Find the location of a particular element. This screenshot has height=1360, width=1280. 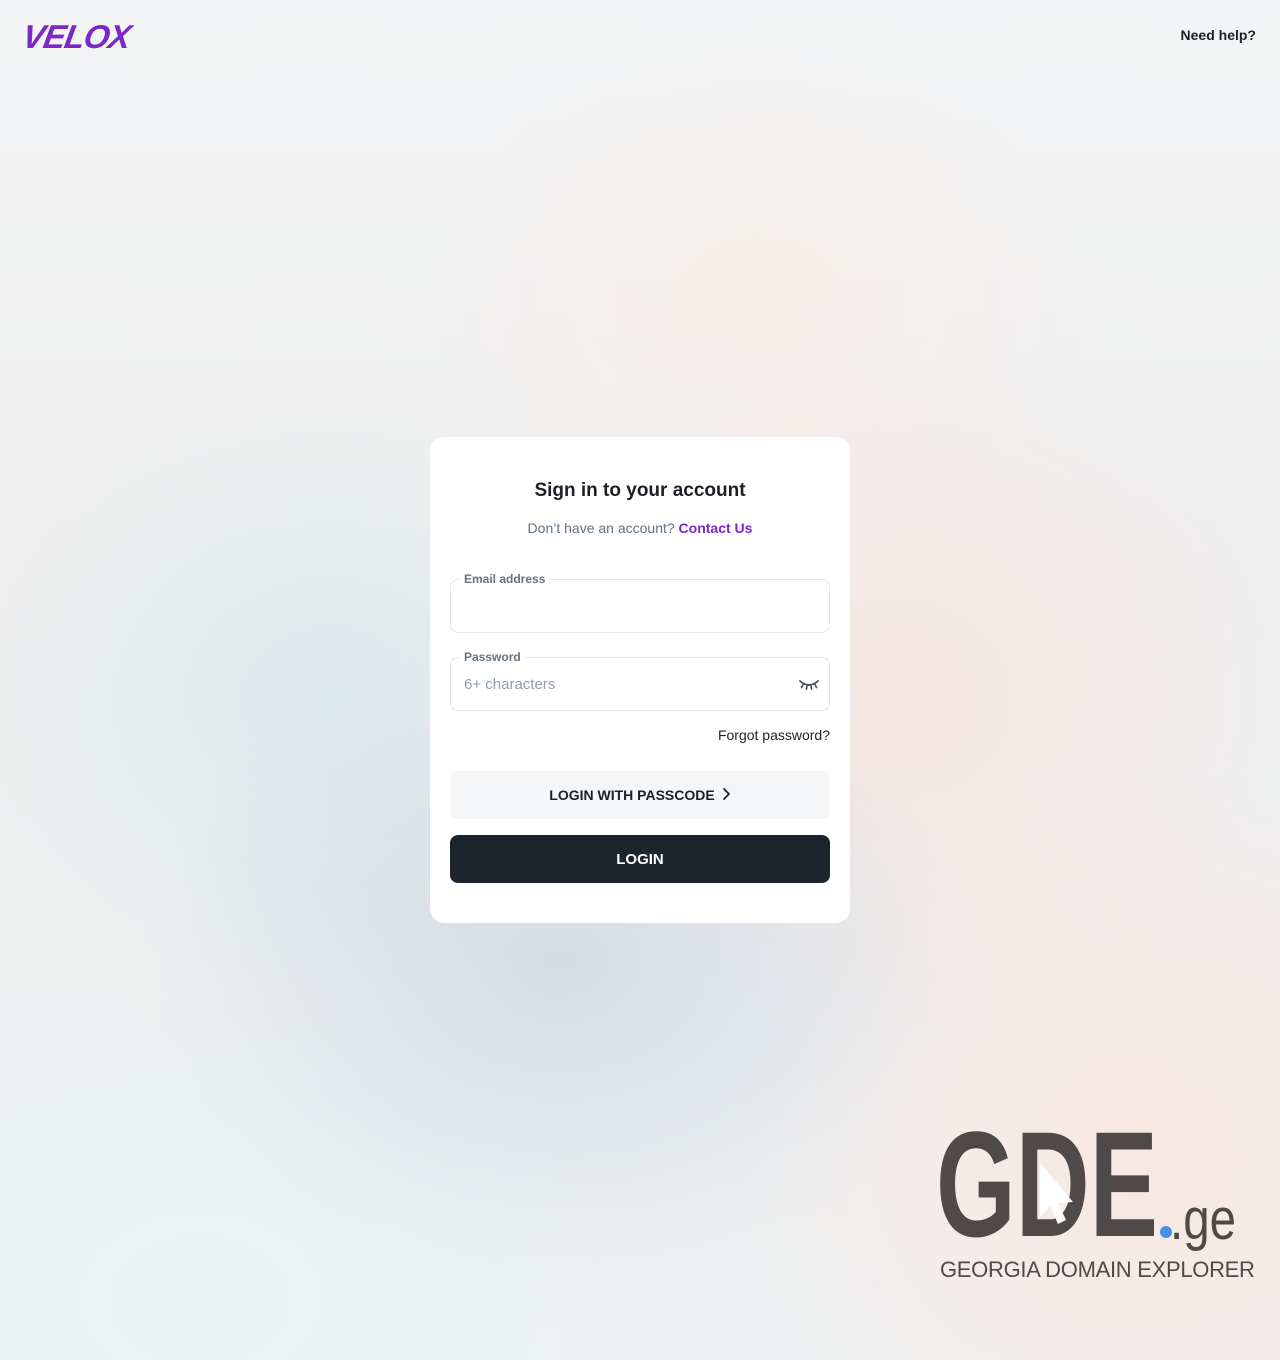

need-help-link: Need help? is located at coordinates (1218, 35).